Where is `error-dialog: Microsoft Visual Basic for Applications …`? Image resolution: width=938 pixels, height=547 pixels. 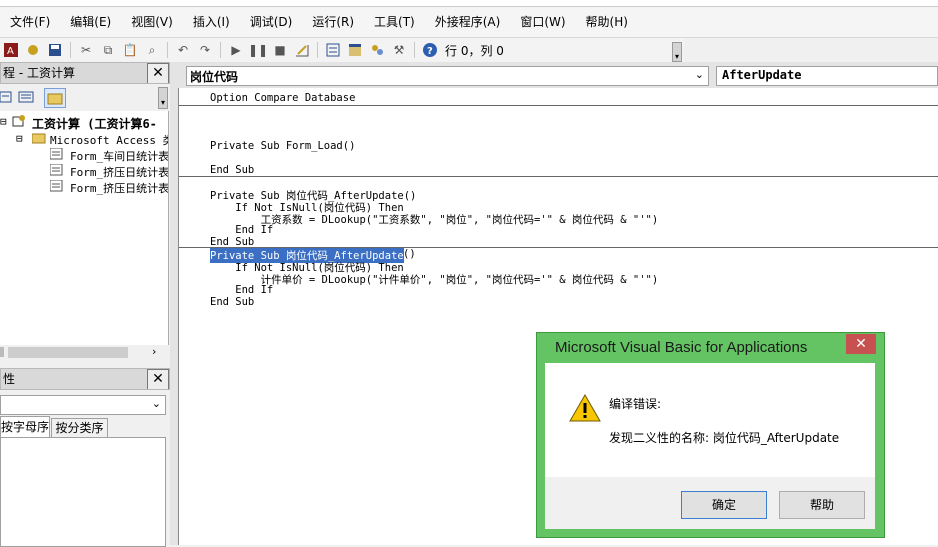
error-dialog: Microsoft Visual Basic for Applications … is located at coordinates (710, 435).